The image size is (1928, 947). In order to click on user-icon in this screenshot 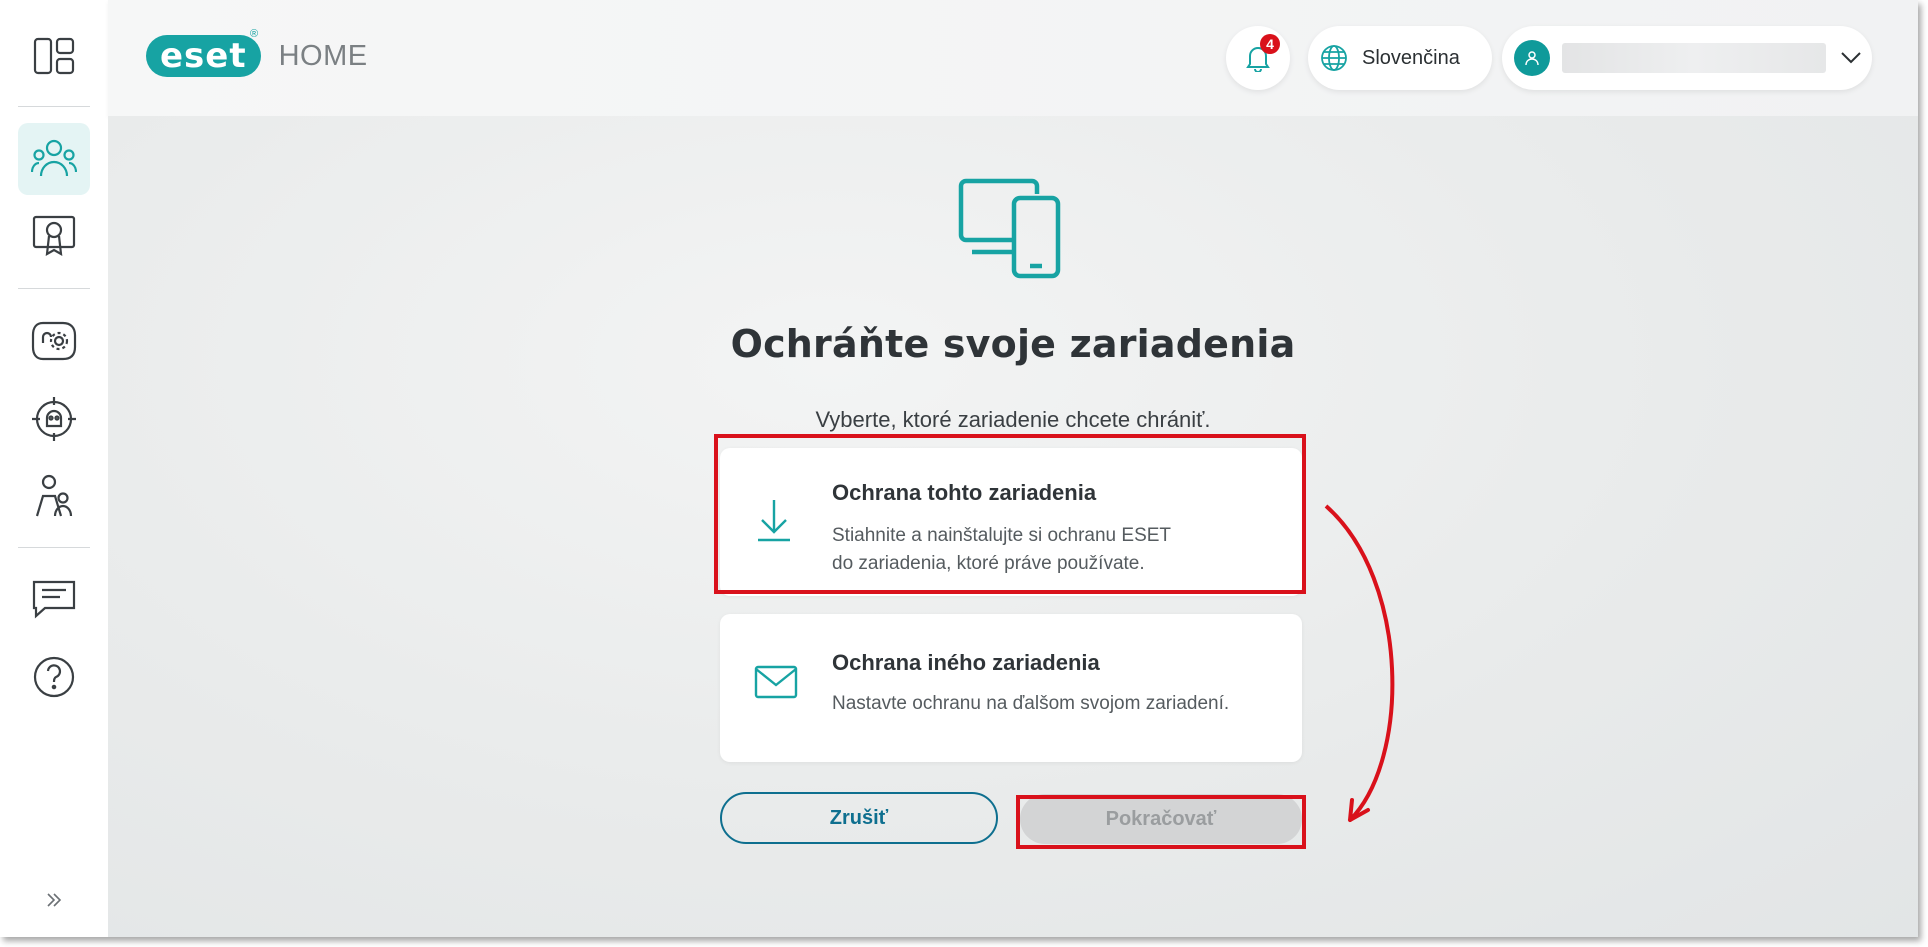, I will do `click(1532, 58)`.